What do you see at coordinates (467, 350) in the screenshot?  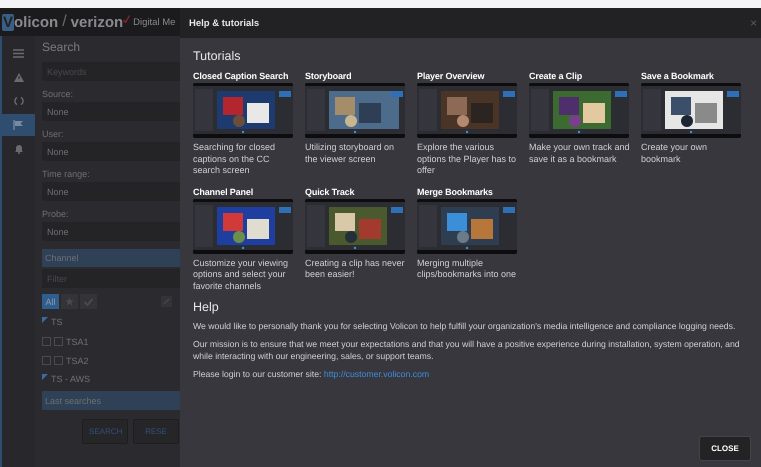 I see `help-paragraph: Our mission is to ensure that we meet your expectations and that you will have a positive experience during installation, system operation, and while interacting with our engineering, sales, or support teams.` at bounding box center [467, 350].